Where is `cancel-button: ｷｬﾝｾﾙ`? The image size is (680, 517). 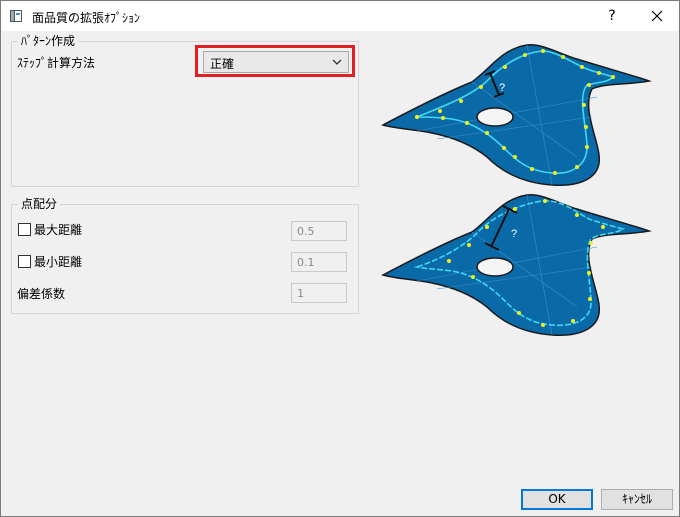 cancel-button: ｷｬﾝｾﾙ is located at coordinates (637, 499).